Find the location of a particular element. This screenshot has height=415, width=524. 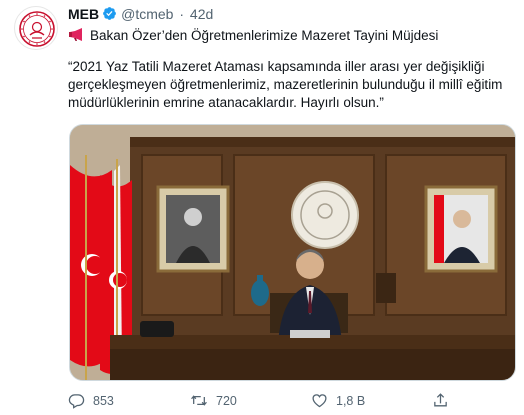

meb-logo-icon is located at coordinates (37, 29).